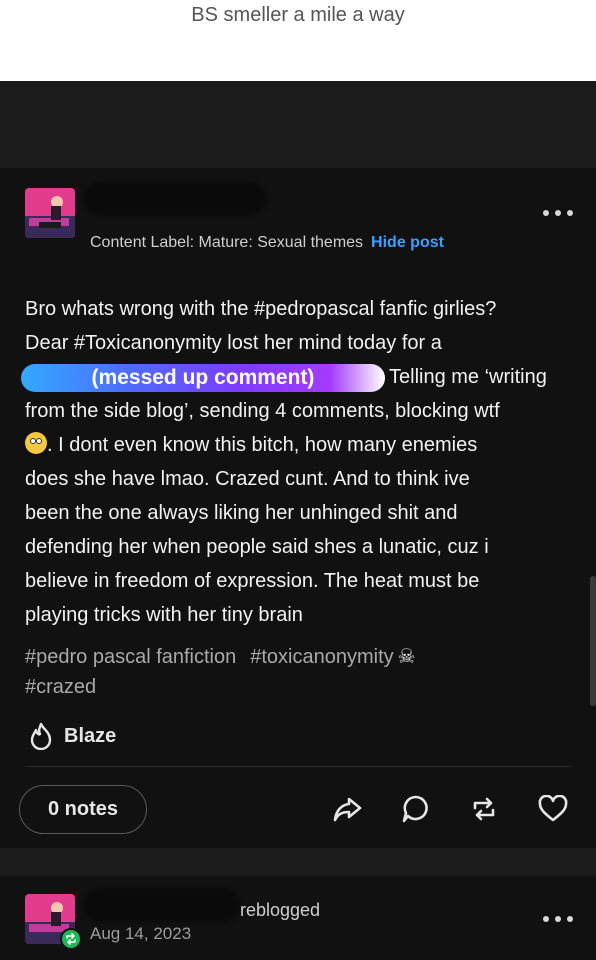  Describe the element at coordinates (71, 939) in the screenshot. I see `reblog-badge-icon` at that location.